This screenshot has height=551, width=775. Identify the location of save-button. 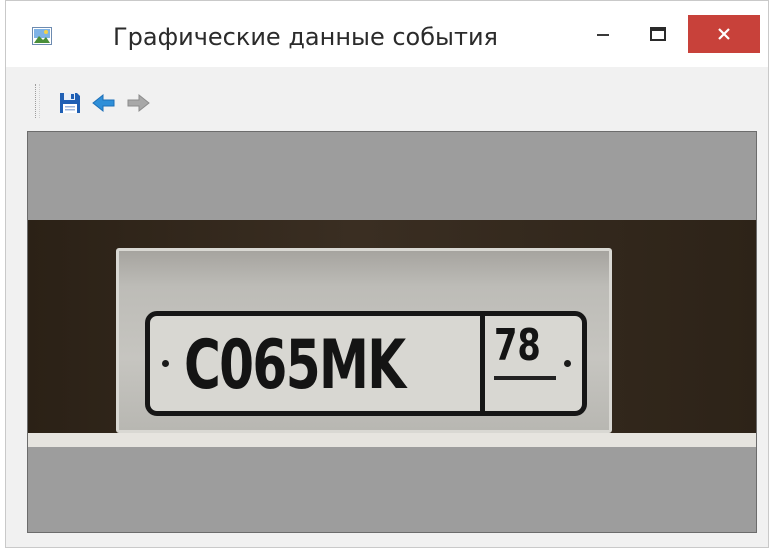
(70, 103).